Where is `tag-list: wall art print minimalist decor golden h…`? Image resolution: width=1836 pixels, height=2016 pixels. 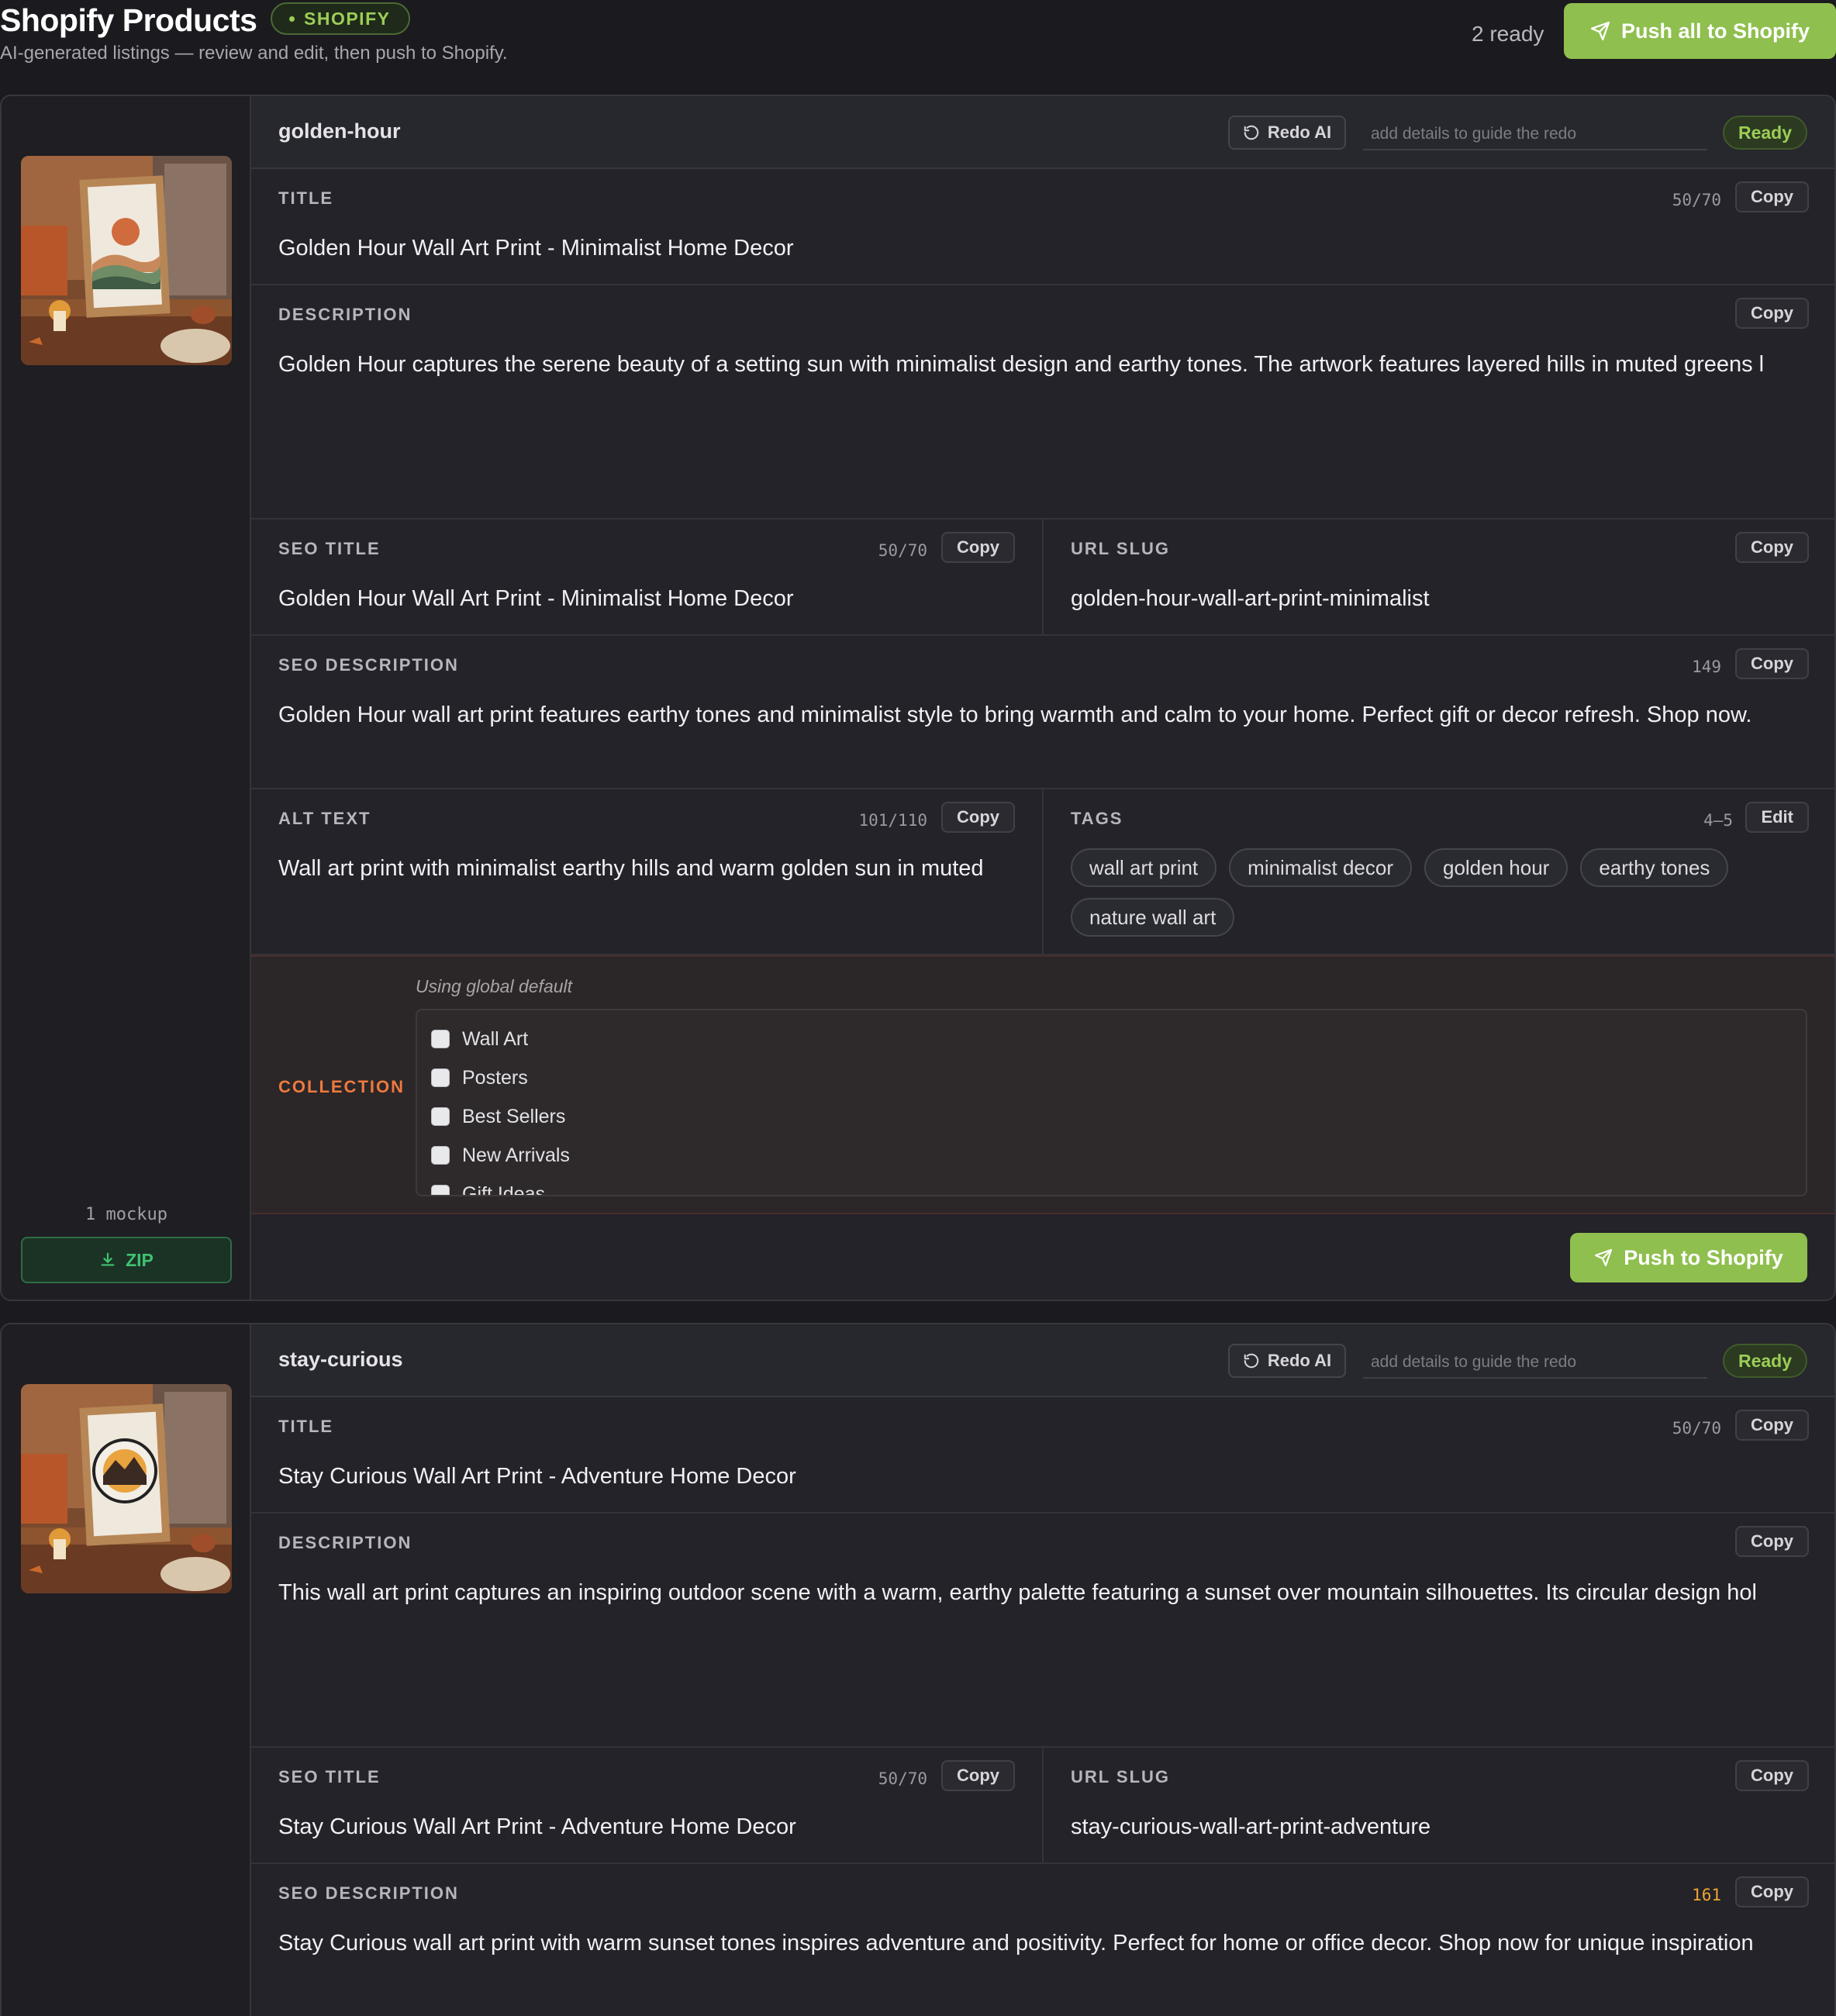
tag-list: wall art print minimalist decor golden h… is located at coordinates (1442, 892).